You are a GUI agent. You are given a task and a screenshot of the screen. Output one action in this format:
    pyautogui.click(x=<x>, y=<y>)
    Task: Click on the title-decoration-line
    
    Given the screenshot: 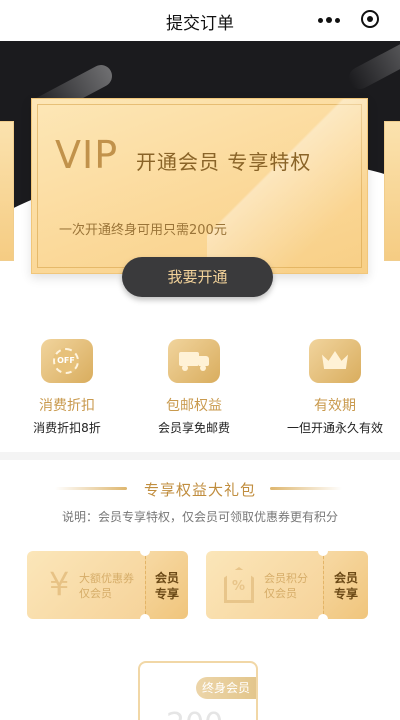 What is the action you would take?
    pyautogui.click(x=306, y=488)
    